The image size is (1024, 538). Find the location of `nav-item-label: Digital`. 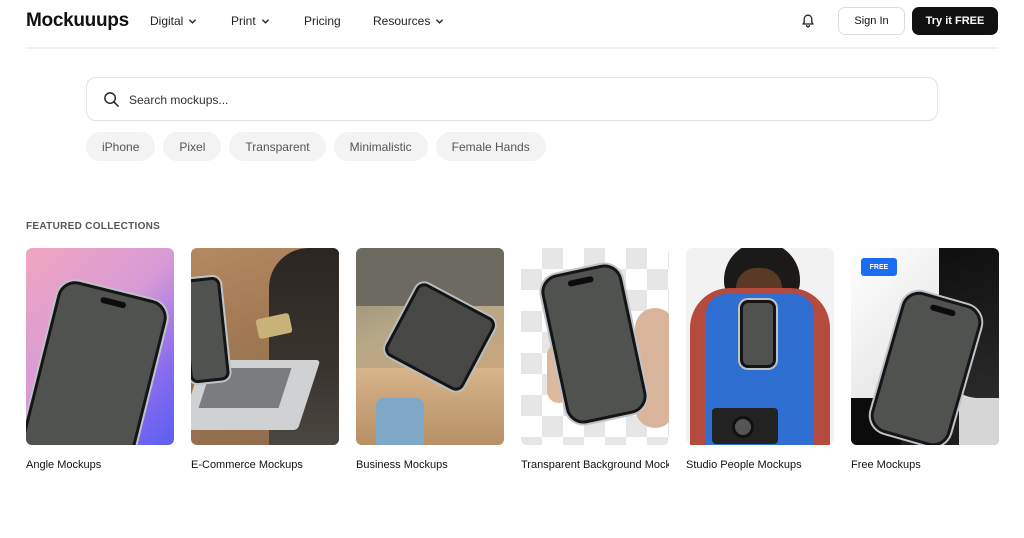

nav-item-label: Digital is located at coordinates (167, 21).